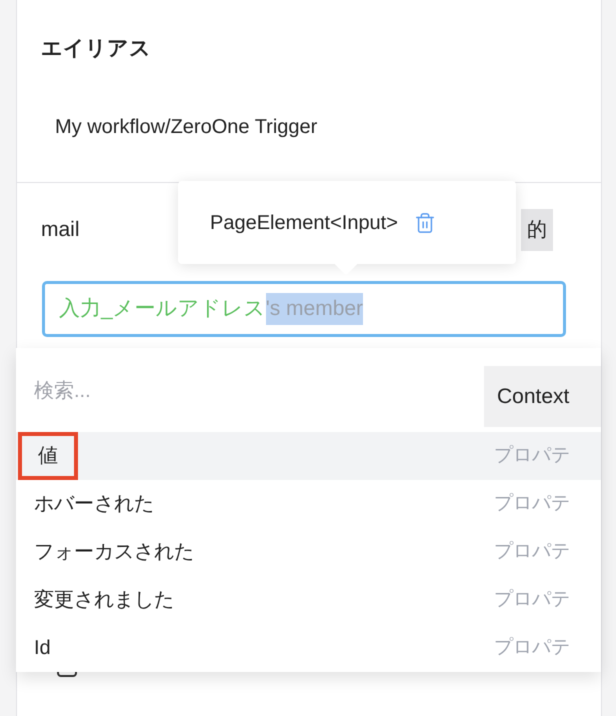 This screenshot has height=716, width=616. Describe the element at coordinates (308, 552) in the screenshot. I see `menu-item: フォーカスされた プロパテ` at that location.